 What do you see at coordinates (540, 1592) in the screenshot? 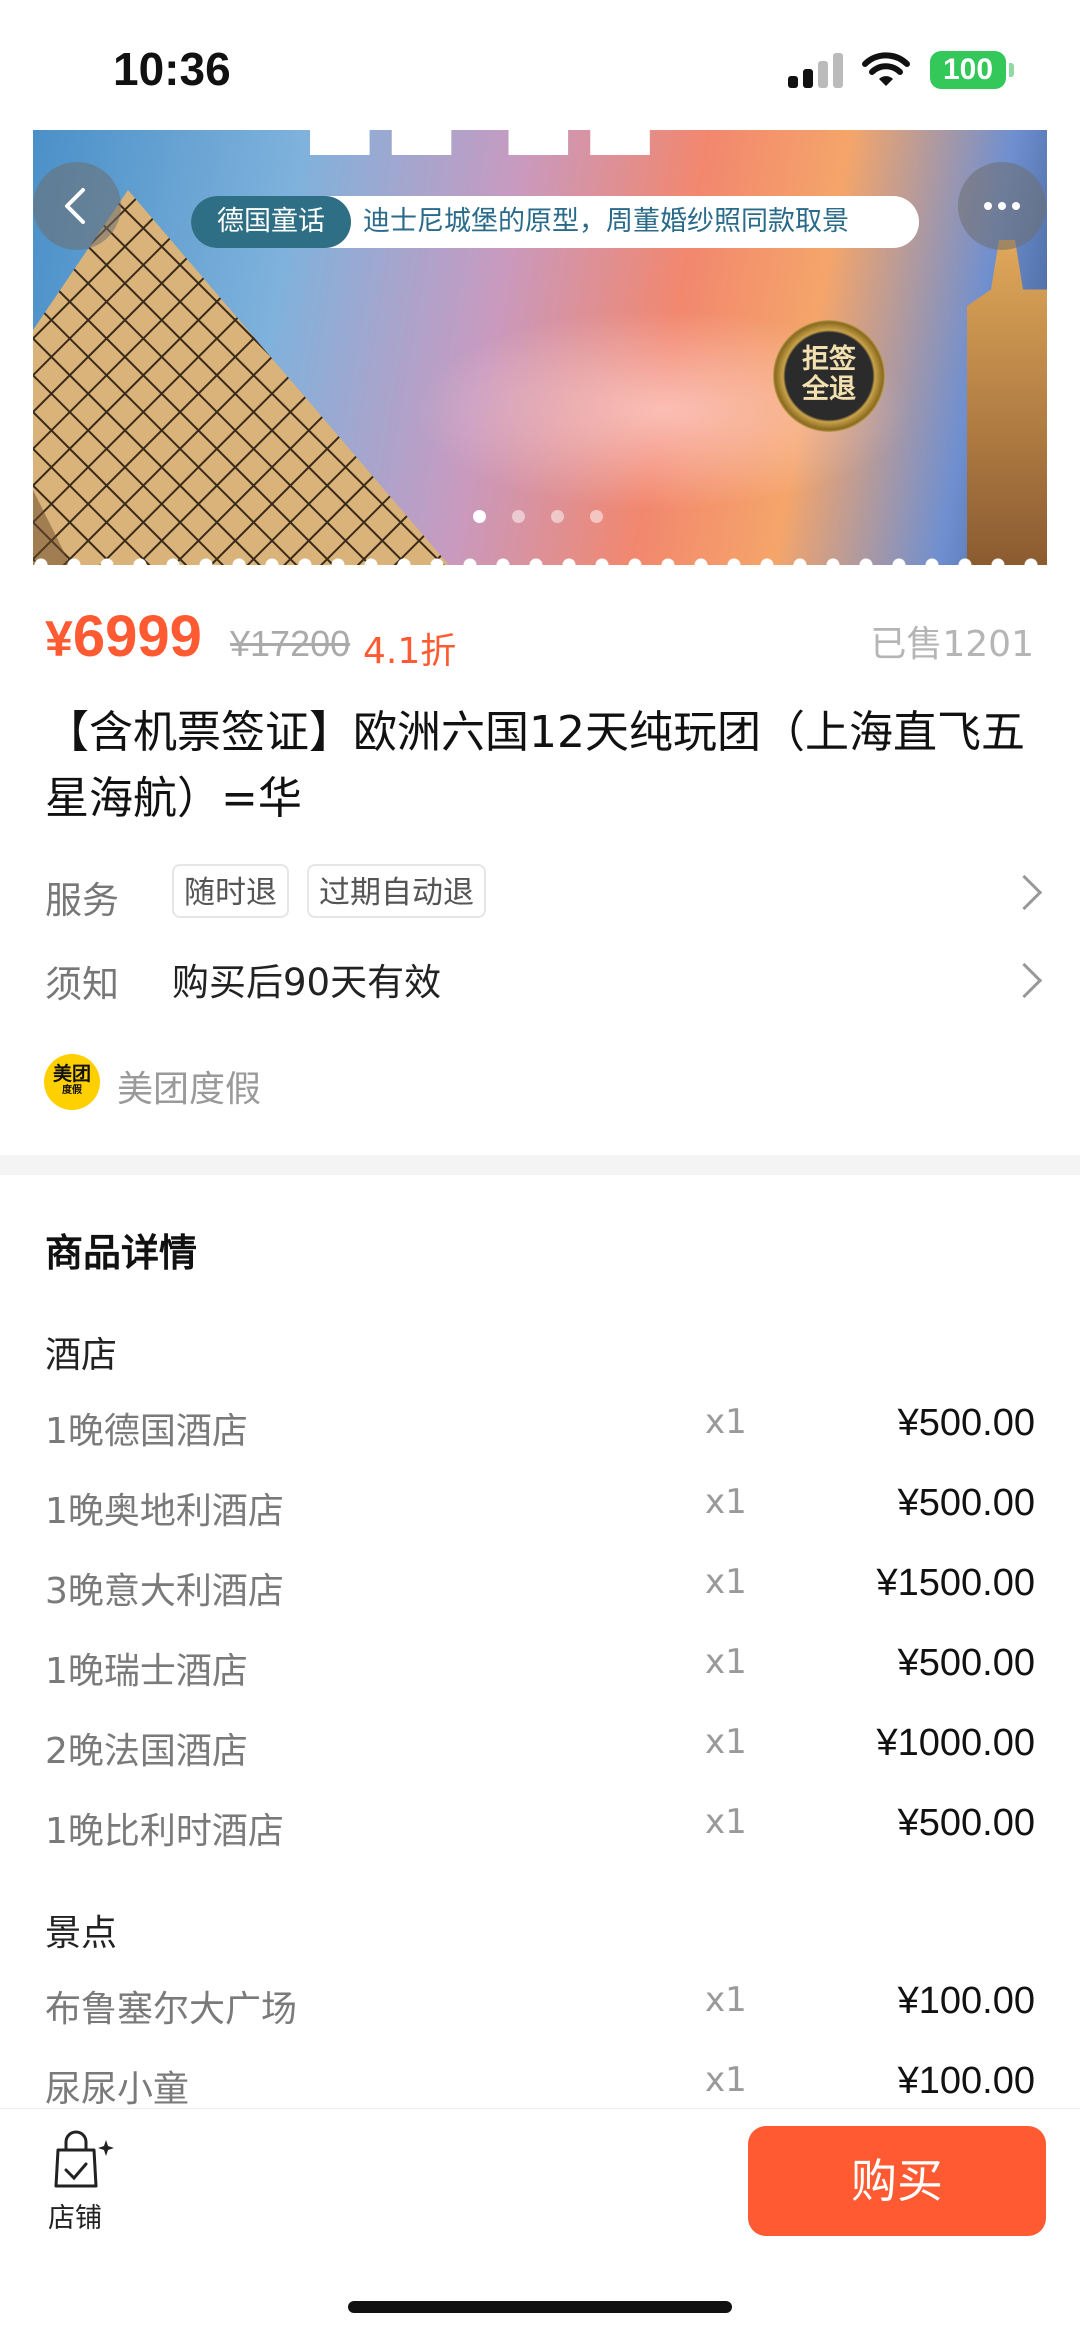
I see `list-item: 3晚意大利酒店 x1 ¥1500.00` at bounding box center [540, 1592].